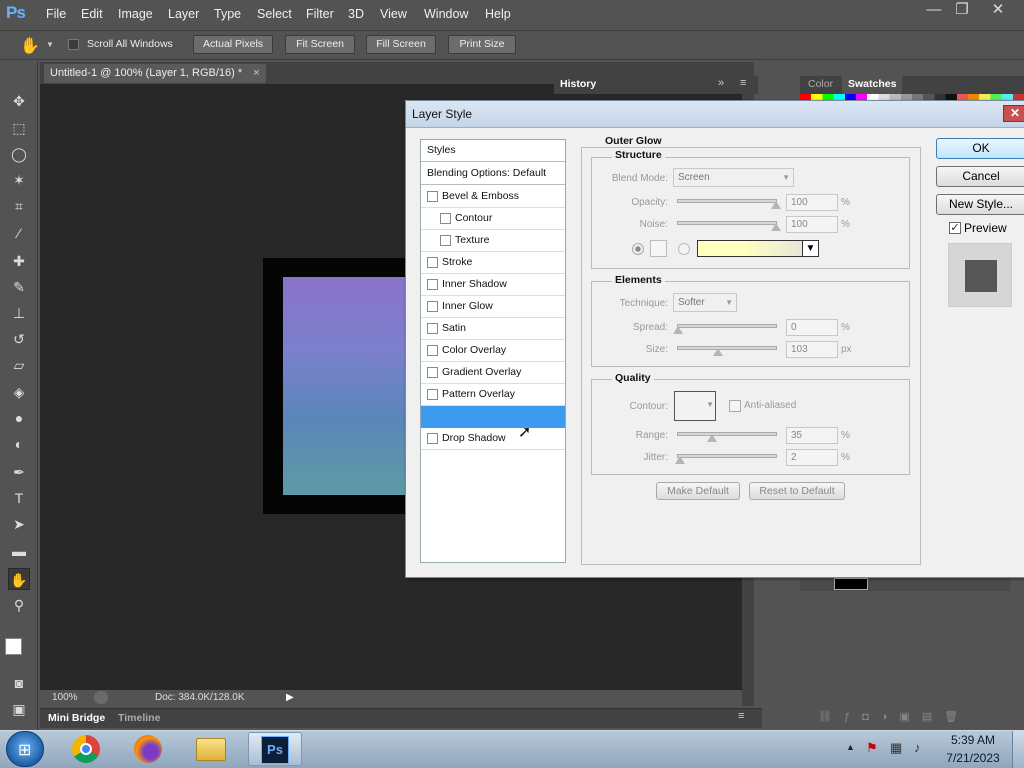 This screenshot has width=1024, height=768. Describe the element at coordinates (812, 435) in the screenshot. I see `range-field: 35` at that location.